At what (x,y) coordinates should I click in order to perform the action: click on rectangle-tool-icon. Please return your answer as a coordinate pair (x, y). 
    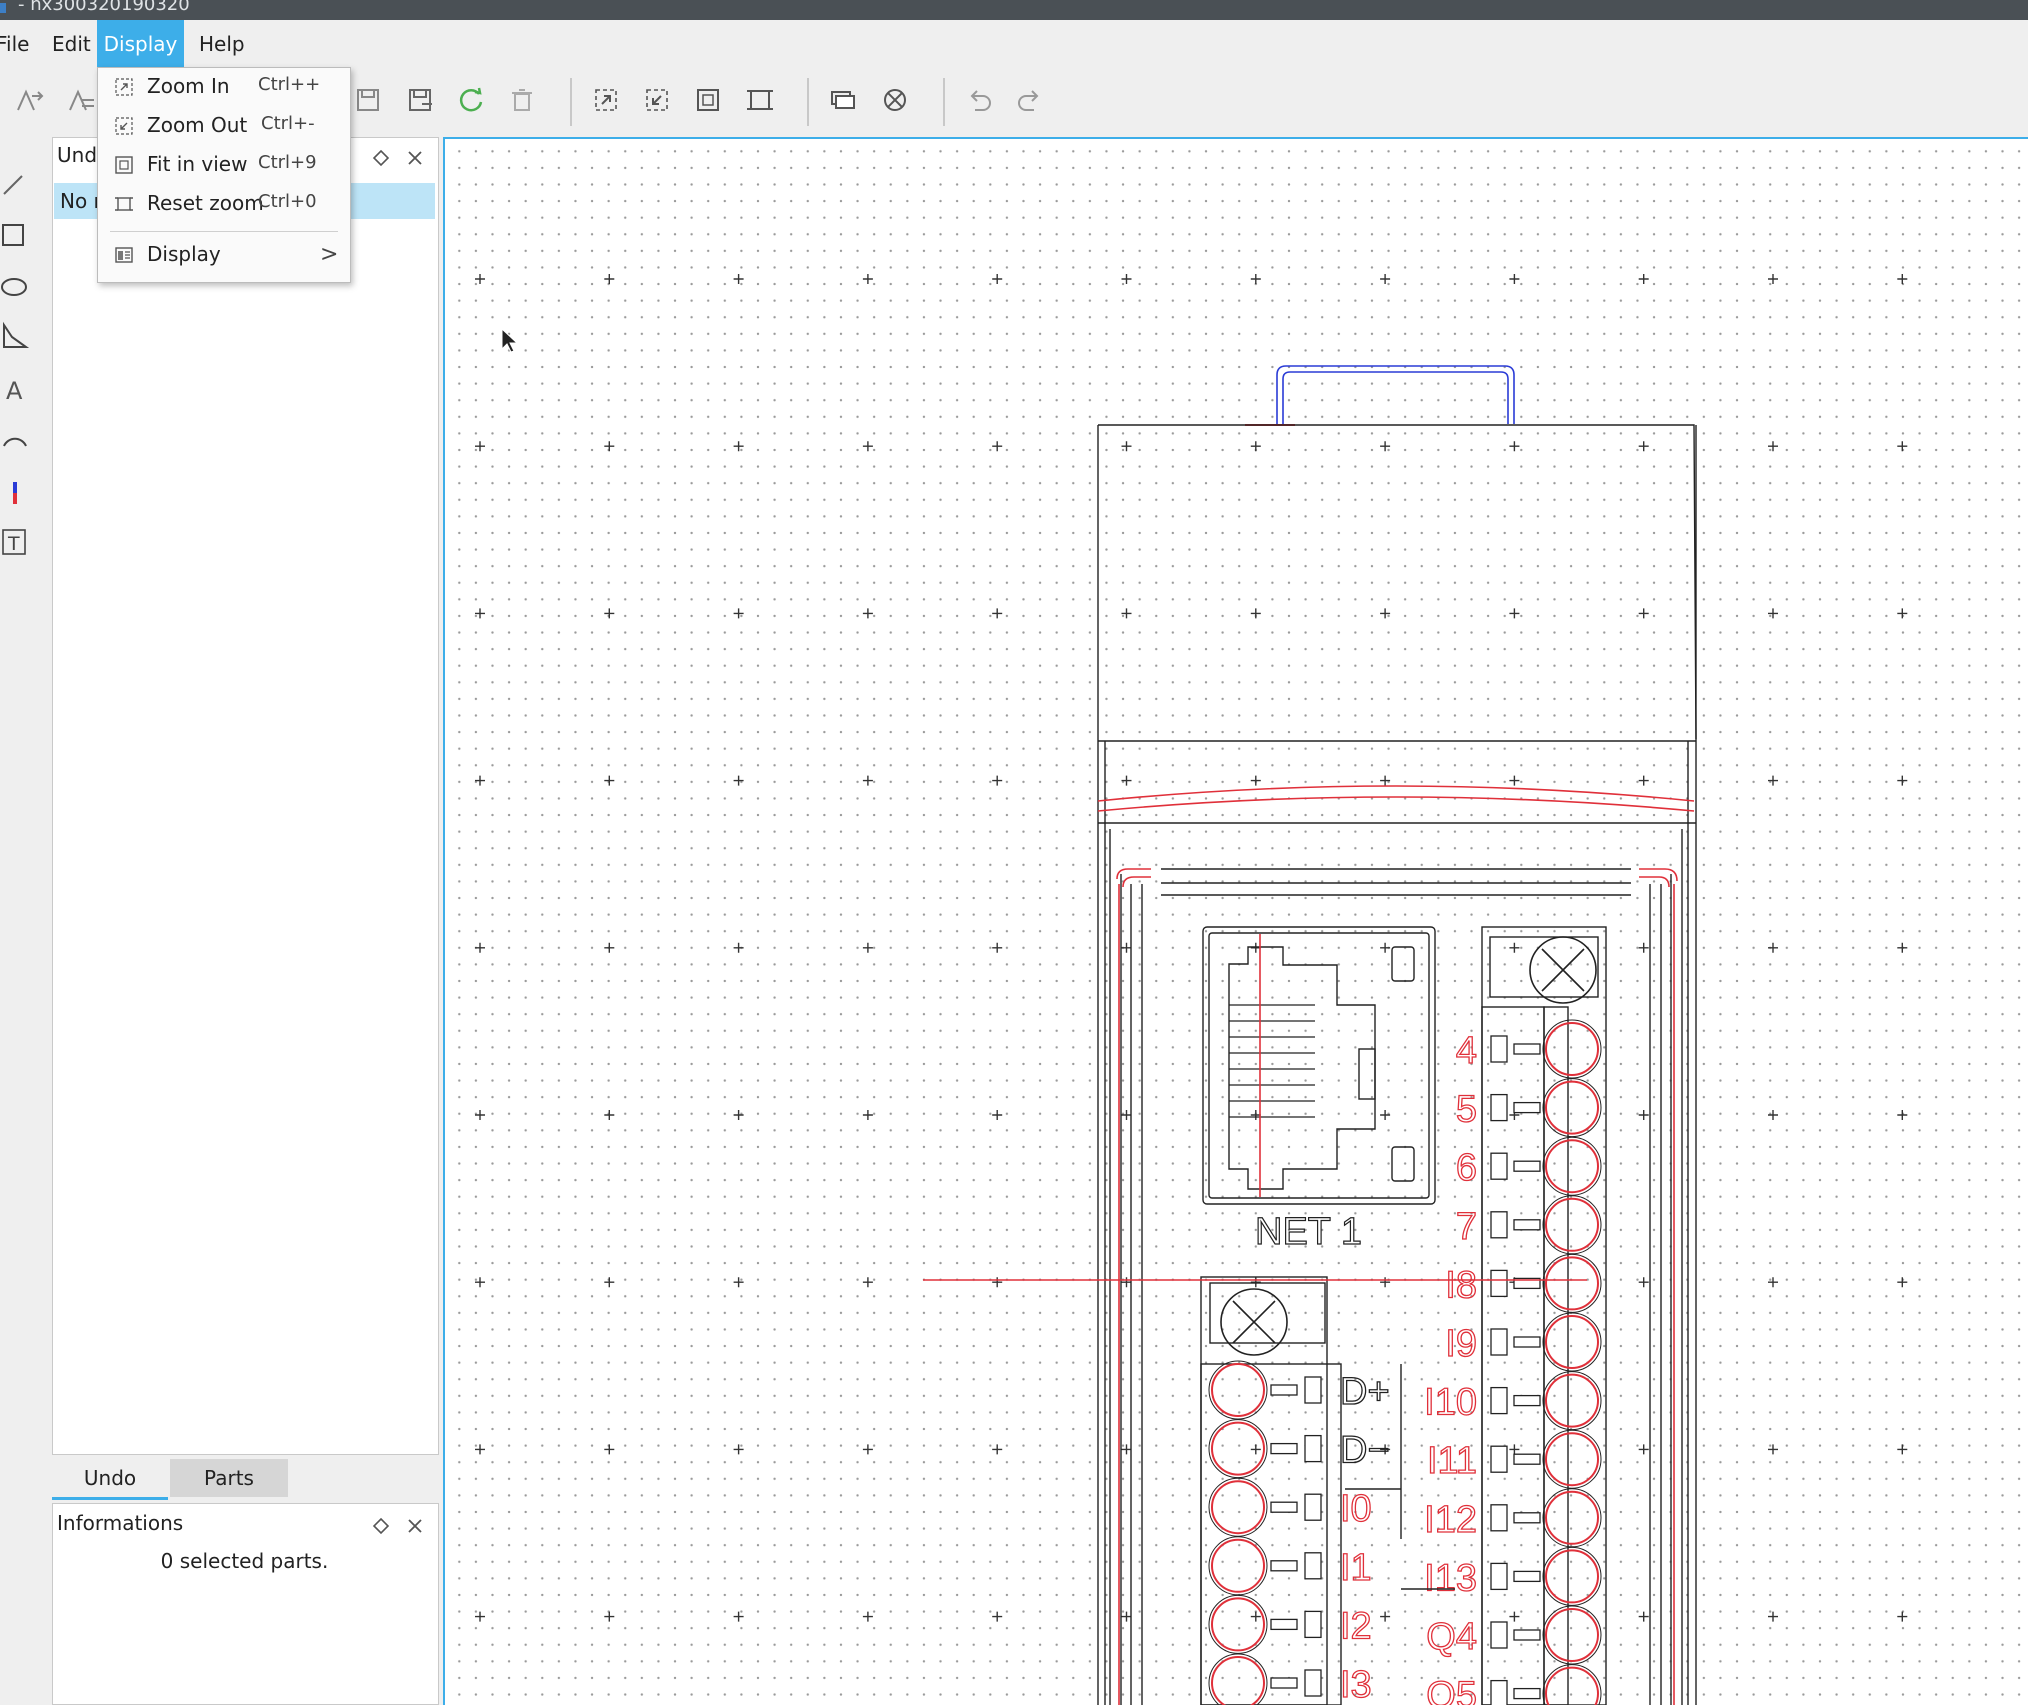
    Looking at the image, I should click on (16, 235).